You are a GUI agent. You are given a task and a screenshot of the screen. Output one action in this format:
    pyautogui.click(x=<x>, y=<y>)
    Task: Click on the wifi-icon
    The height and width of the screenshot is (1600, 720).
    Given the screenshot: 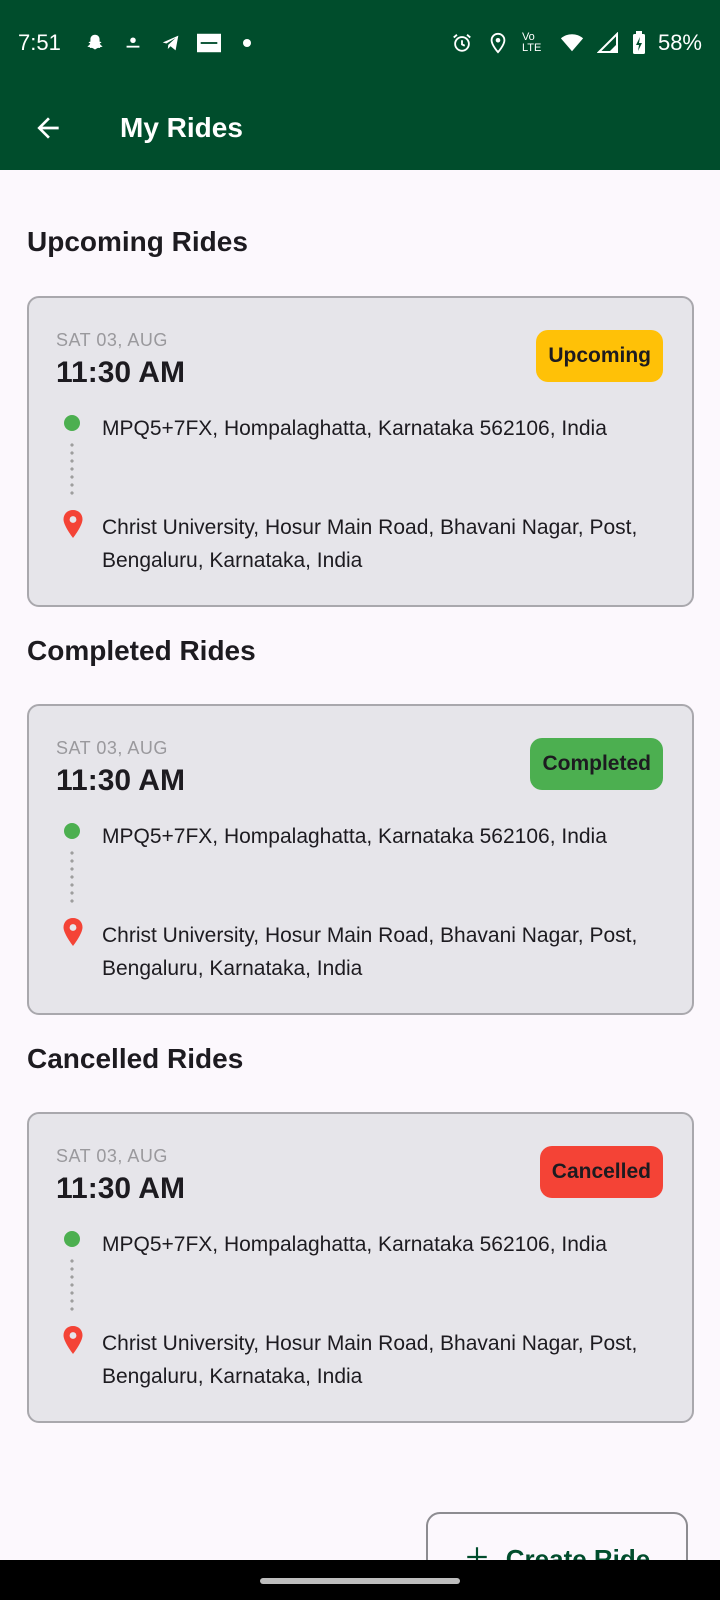 What is the action you would take?
    pyautogui.click(x=572, y=43)
    